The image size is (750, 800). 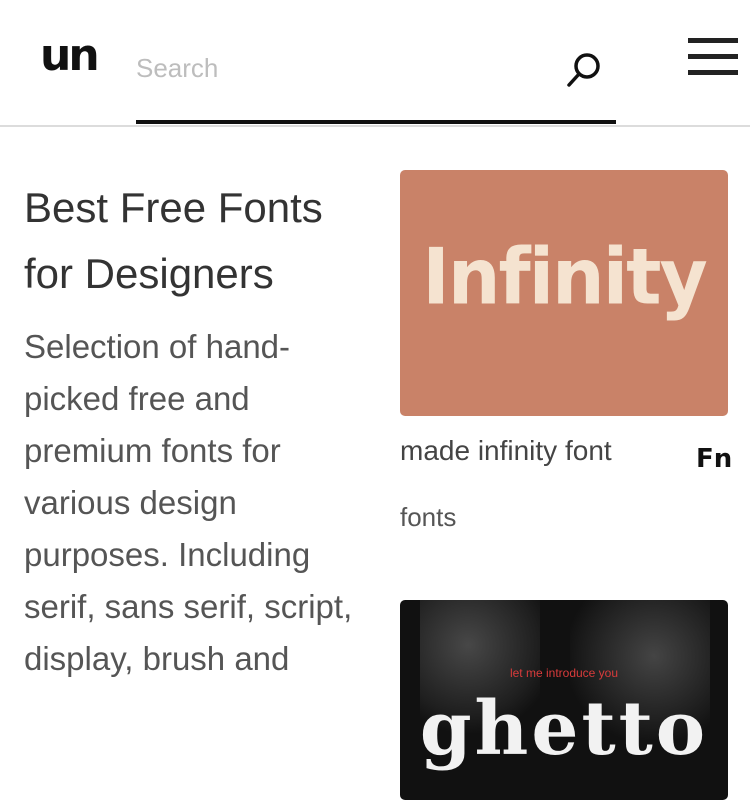 I want to click on font-source-badge: Fn, so click(x=714, y=459).